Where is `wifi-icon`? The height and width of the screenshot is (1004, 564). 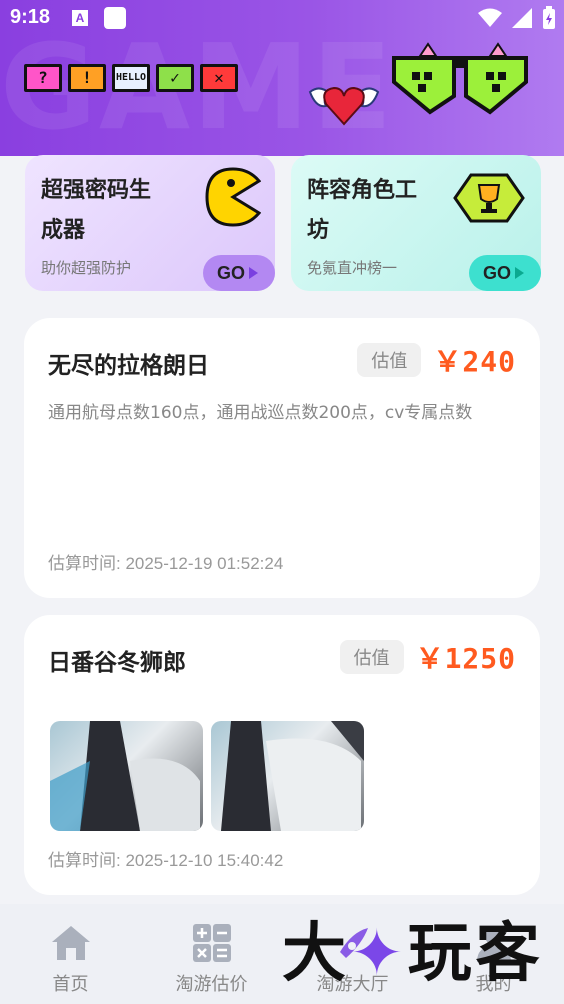 wifi-icon is located at coordinates (490, 17).